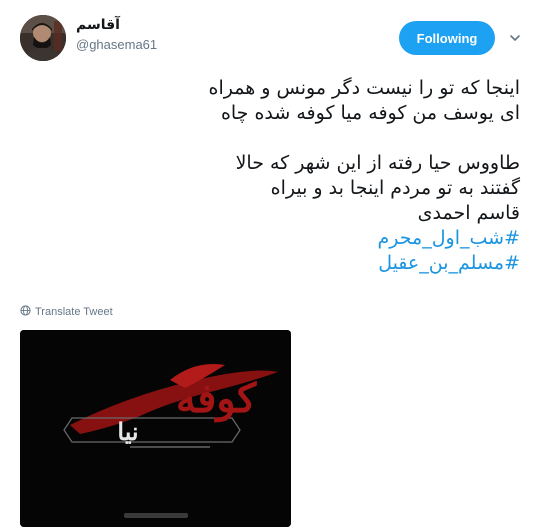  What do you see at coordinates (116, 44) in the screenshot?
I see `user-handle: @ghasema61` at bounding box center [116, 44].